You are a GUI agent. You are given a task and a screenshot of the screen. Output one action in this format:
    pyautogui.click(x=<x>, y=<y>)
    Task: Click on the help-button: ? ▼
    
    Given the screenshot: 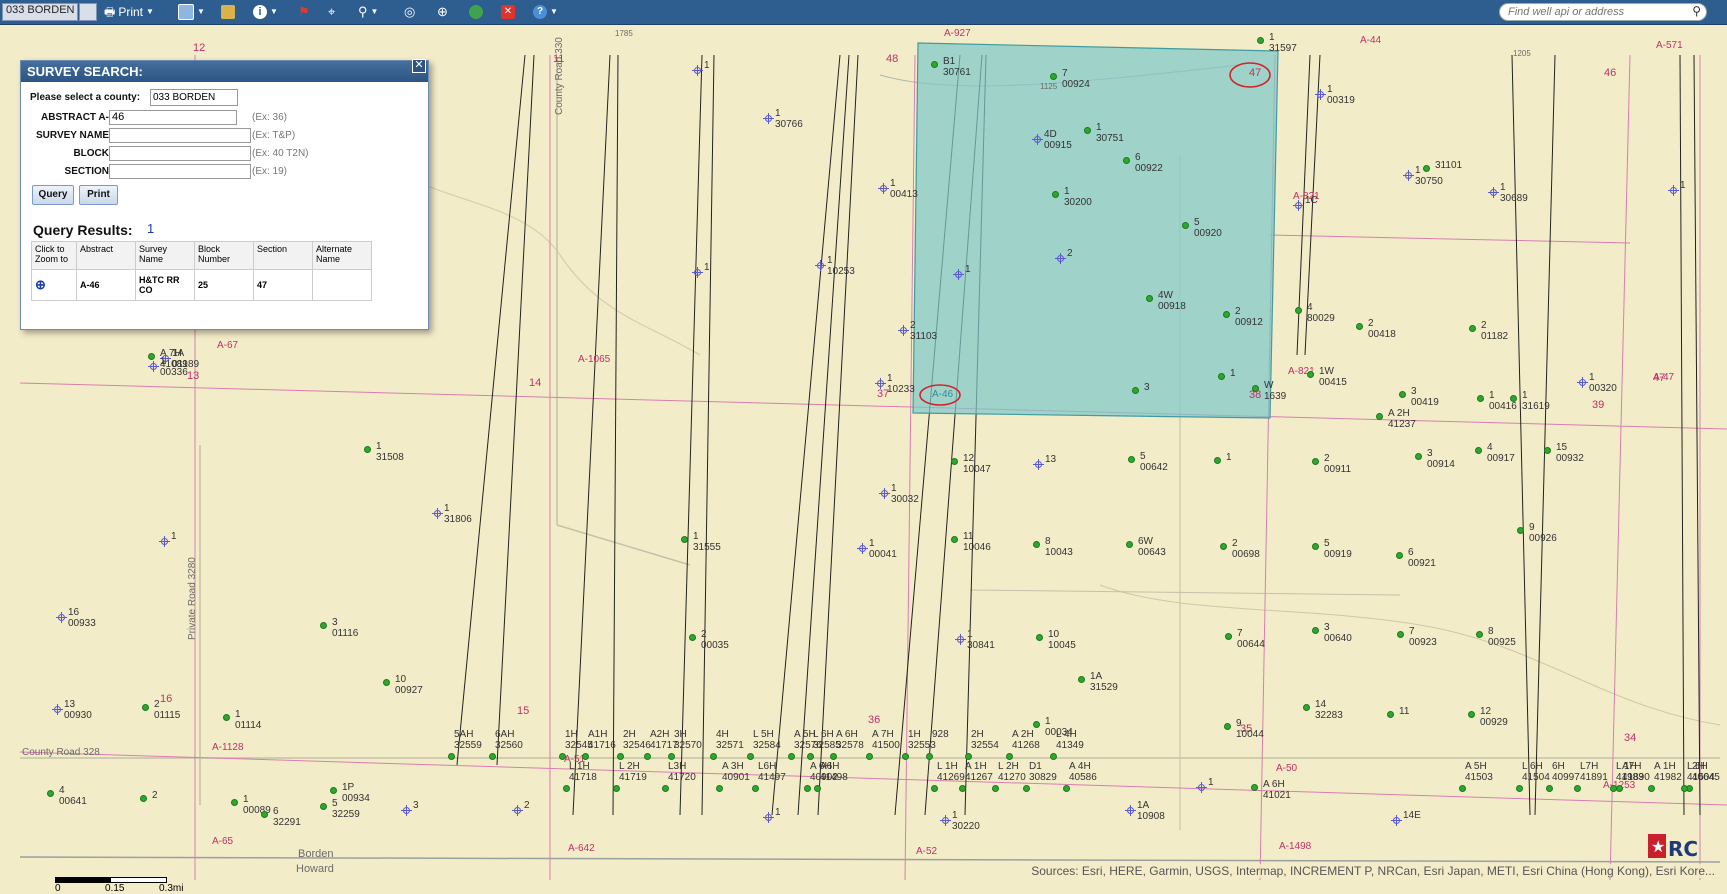 What is the action you would take?
    pyautogui.click(x=545, y=12)
    